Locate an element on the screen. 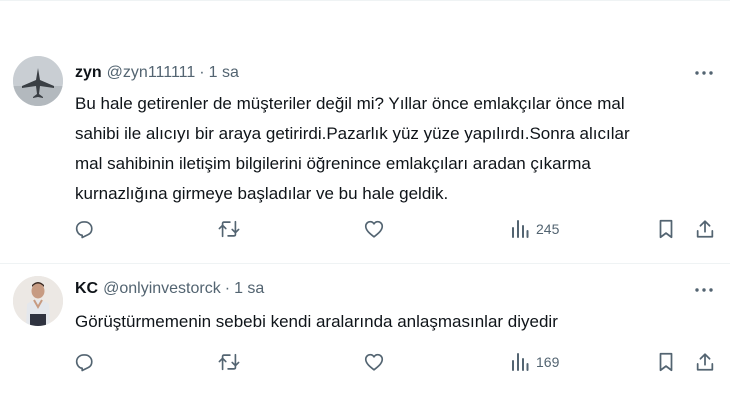 This screenshot has height=420, width=730. author-handle: @onlyinvestorck is located at coordinates (162, 289).